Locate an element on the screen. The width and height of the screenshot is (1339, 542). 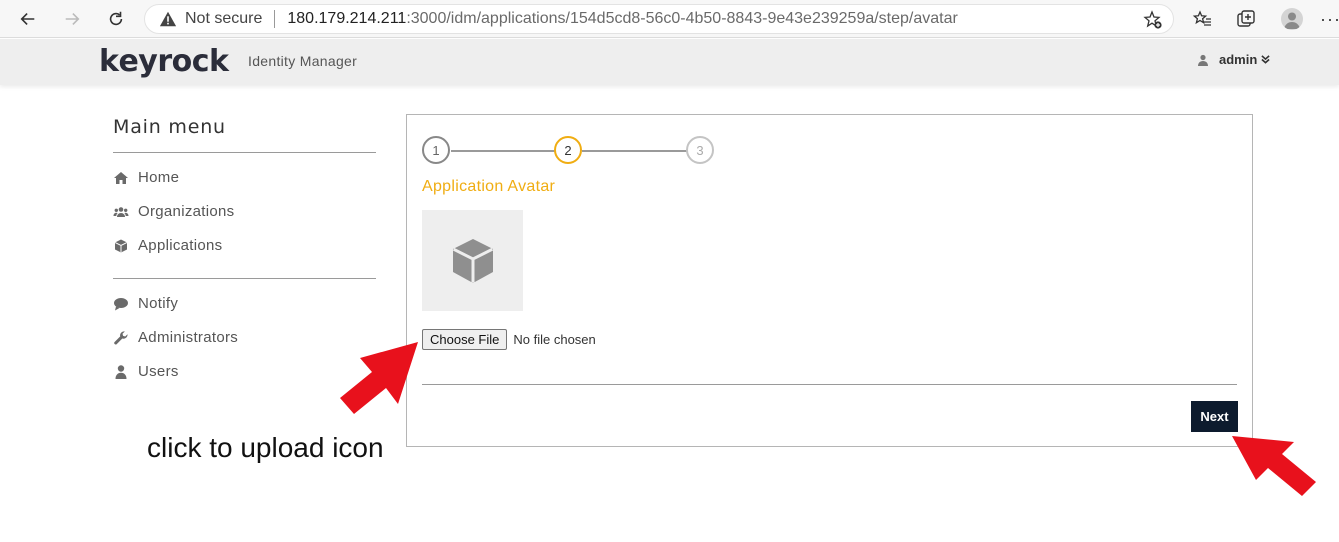
logo-k: k is located at coordinates (107, 61).